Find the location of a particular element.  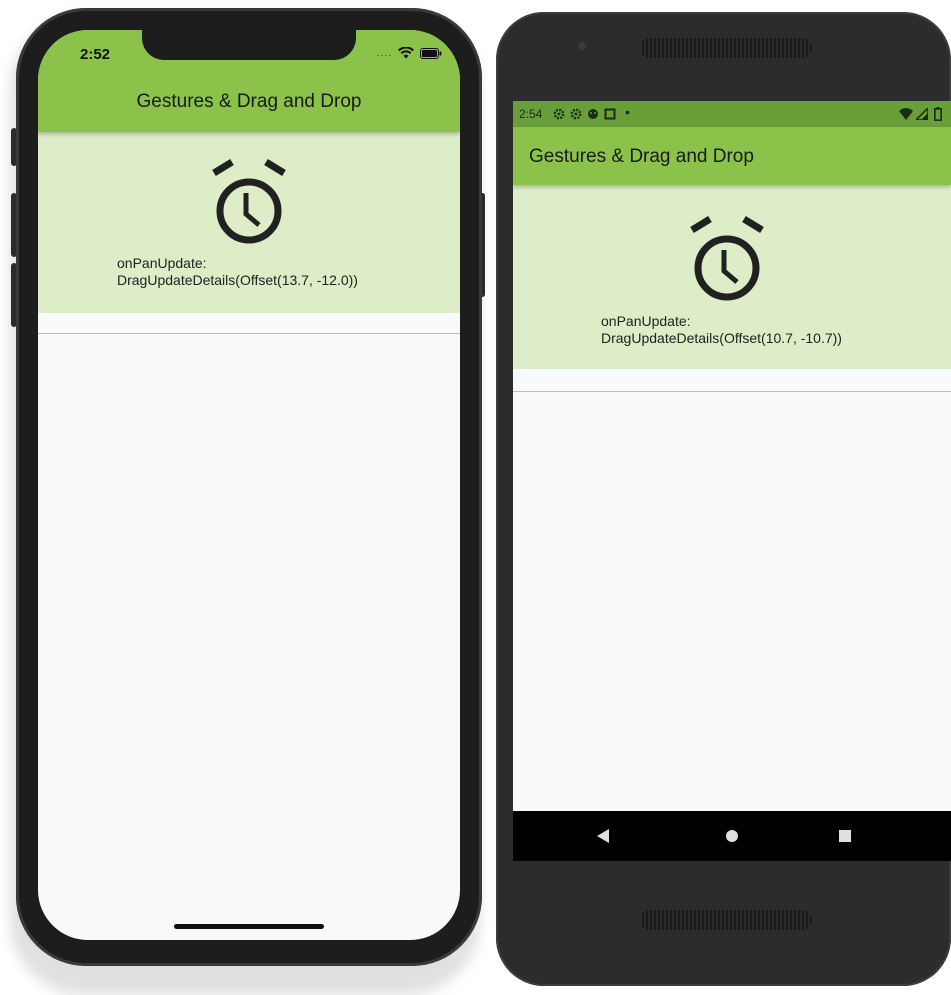

iphone-notch is located at coordinates (249, 45).